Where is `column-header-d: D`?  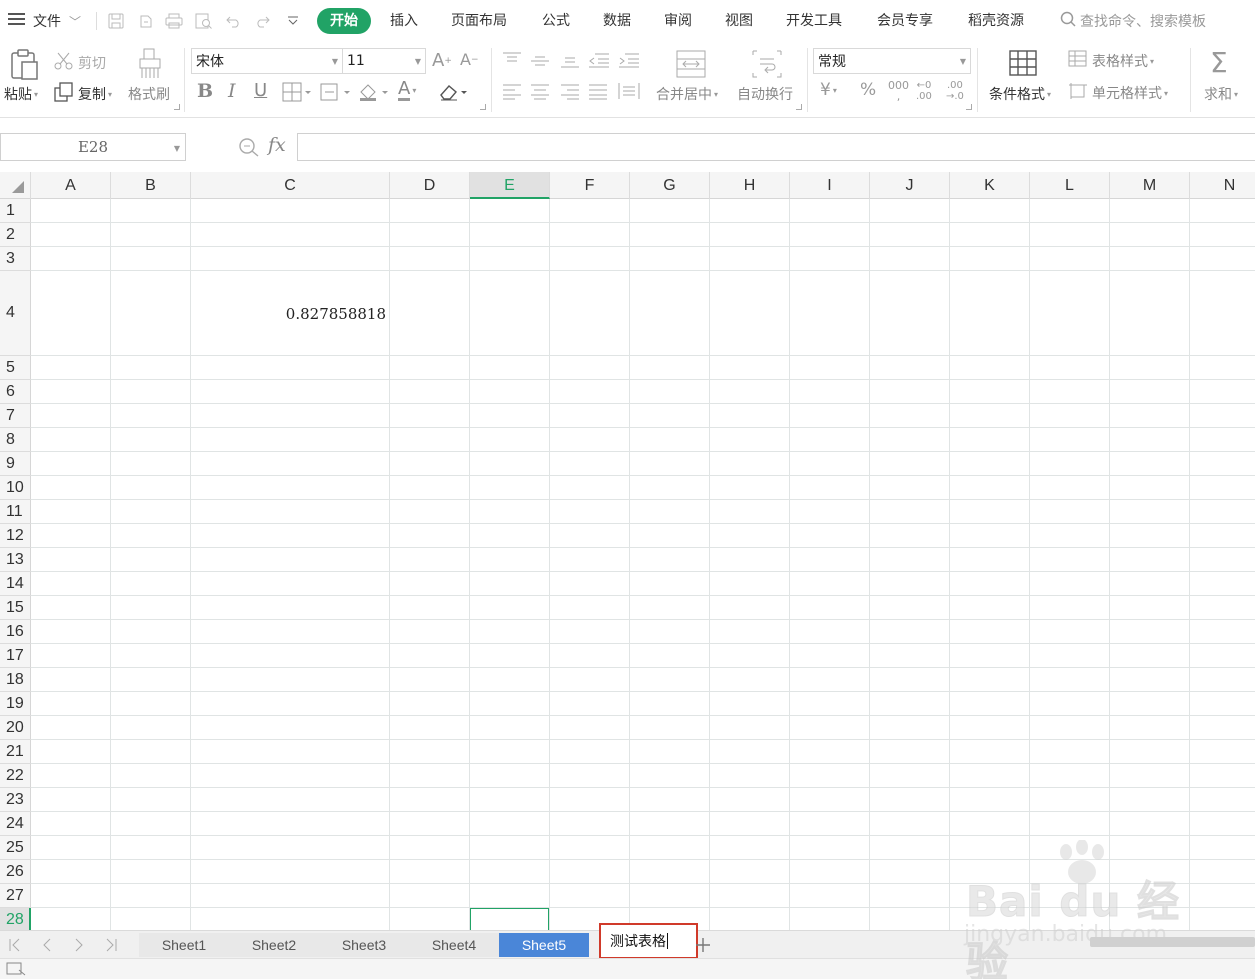 column-header-d: D is located at coordinates (430, 185).